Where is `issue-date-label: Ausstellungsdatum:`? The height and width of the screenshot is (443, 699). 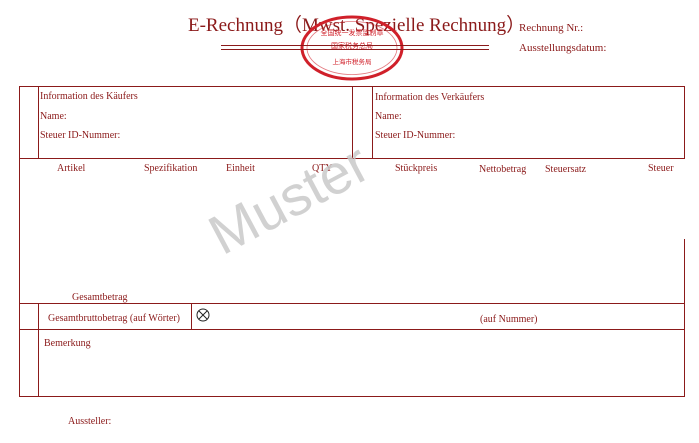 issue-date-label: Ausstellungsdatum: is located at coordinates (563, 48).